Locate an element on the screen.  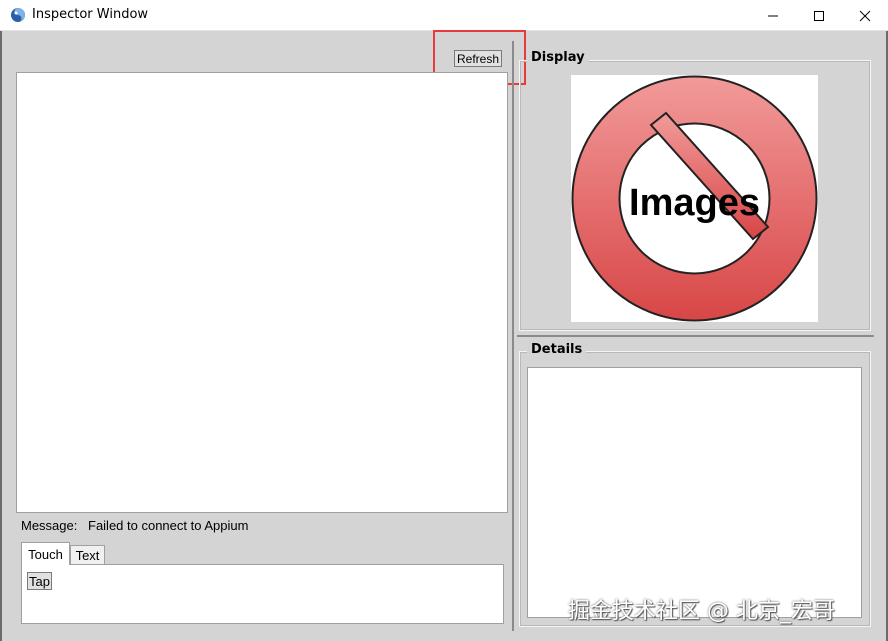
touch-tab-panel is located at coordinates (262, 594).